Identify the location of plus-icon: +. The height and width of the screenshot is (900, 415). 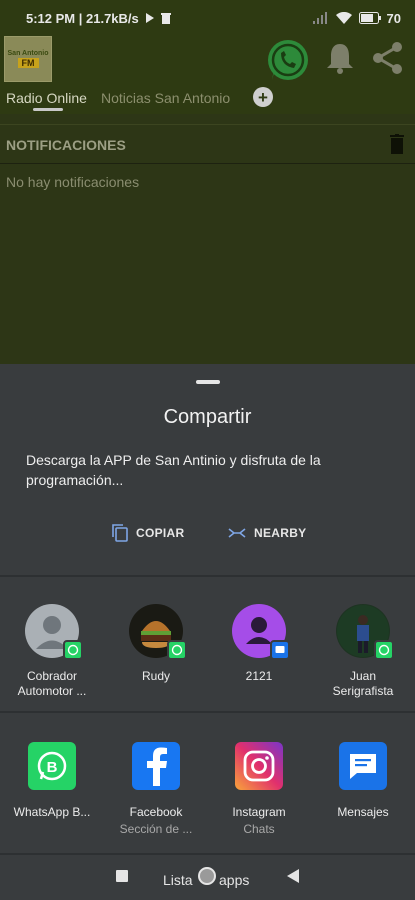
(263, 97).